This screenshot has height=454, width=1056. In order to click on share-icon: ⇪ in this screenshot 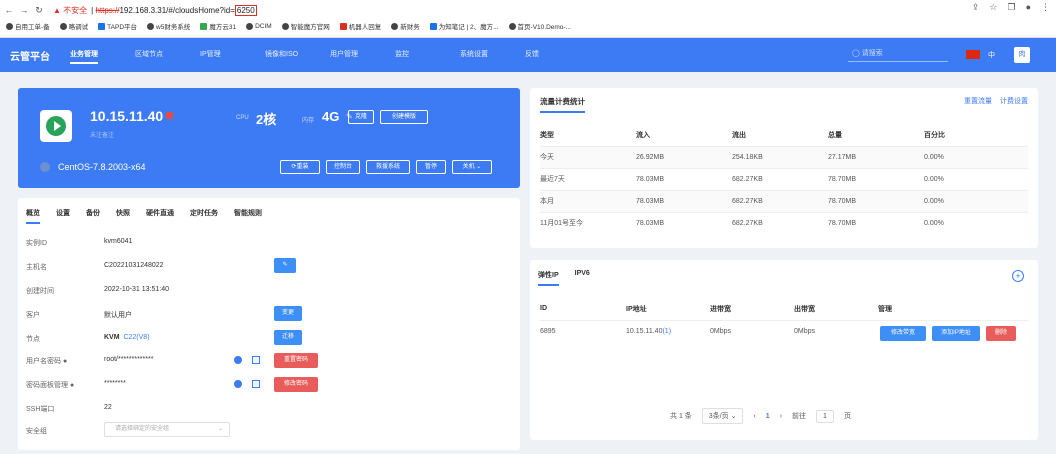, I will do `click(976, 7)`.